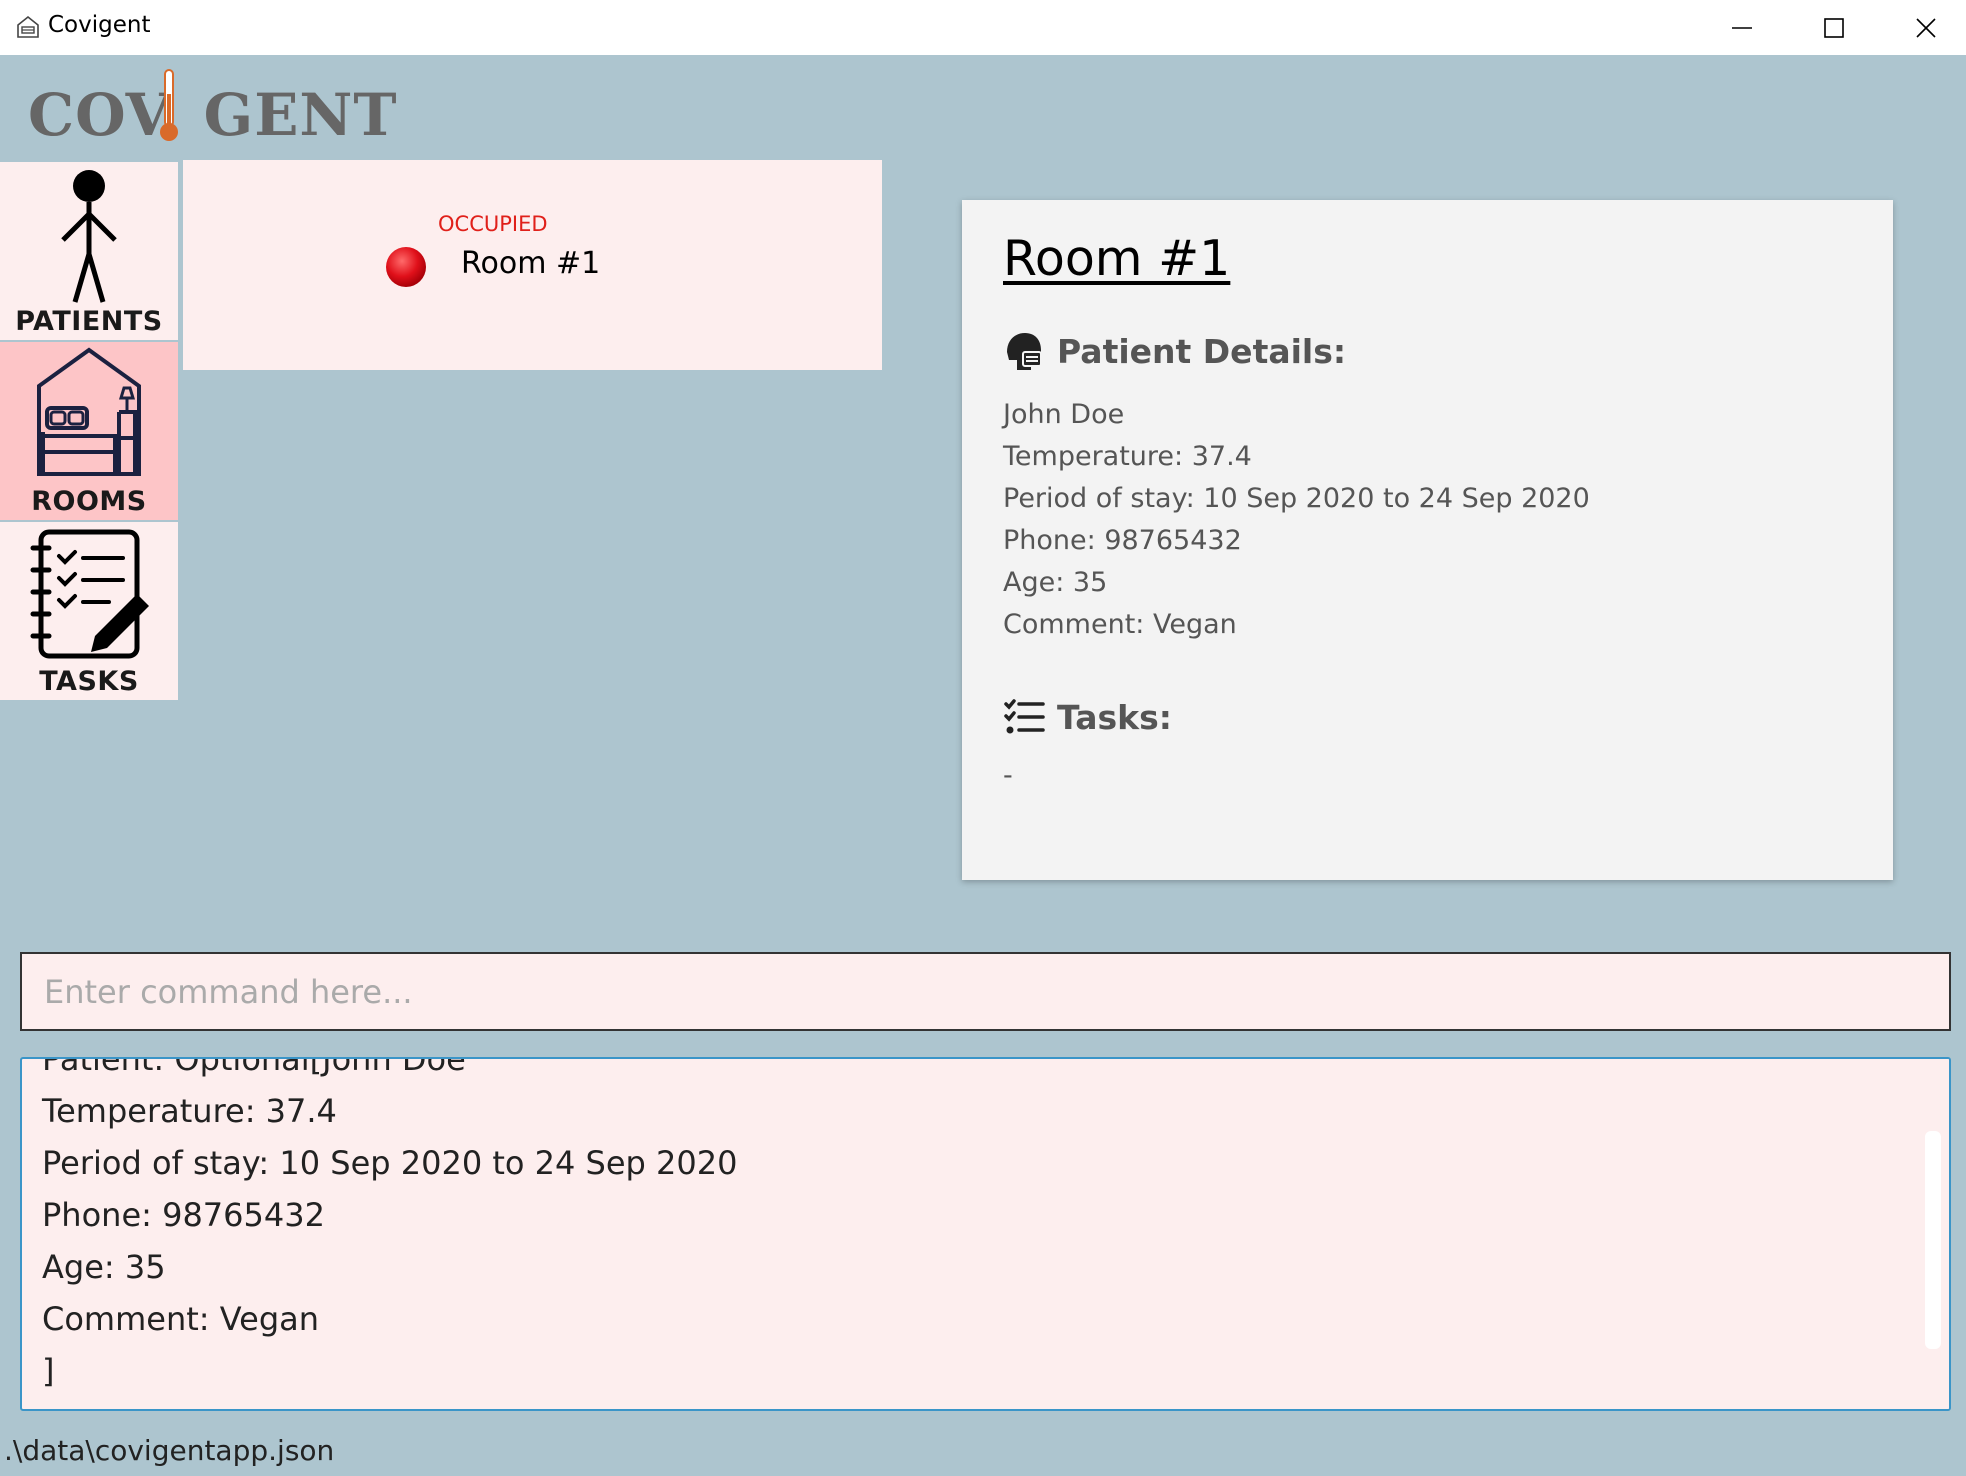  Describe the element at coordinates (104, 1267) in the screenshot. I see `result-line: Age: 35` at that location.